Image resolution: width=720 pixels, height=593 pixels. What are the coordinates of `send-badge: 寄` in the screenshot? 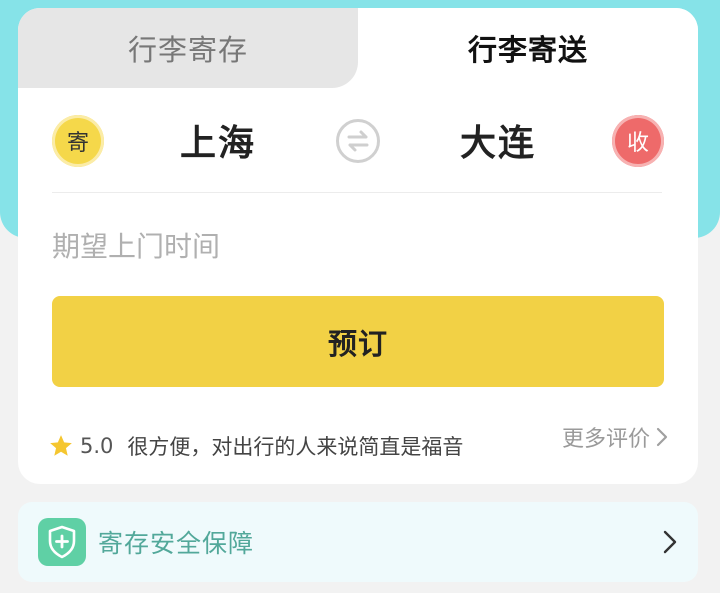 It's located at (78, 141).